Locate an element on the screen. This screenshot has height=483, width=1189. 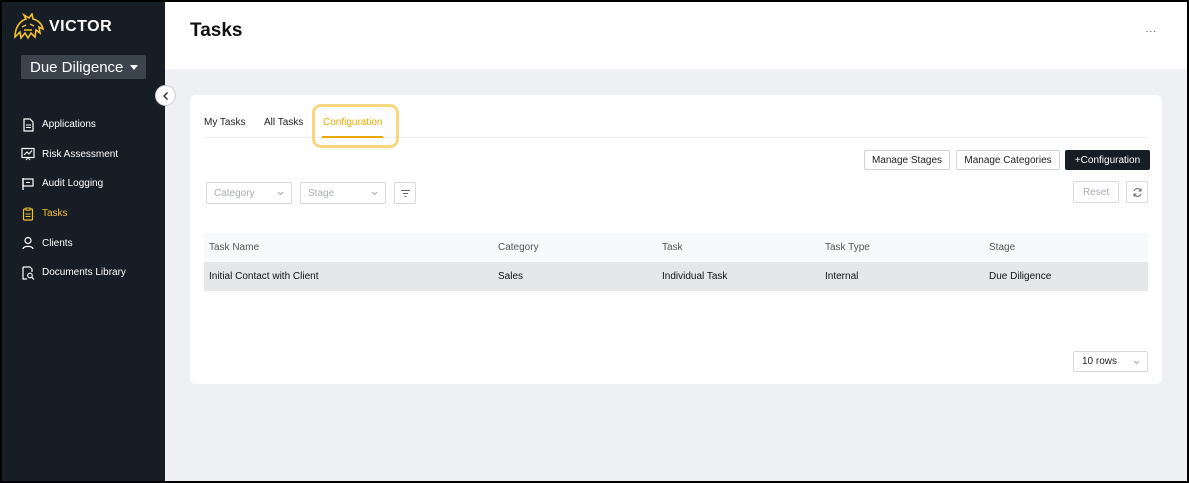
chart-icon is located at coordinates (28, 154).